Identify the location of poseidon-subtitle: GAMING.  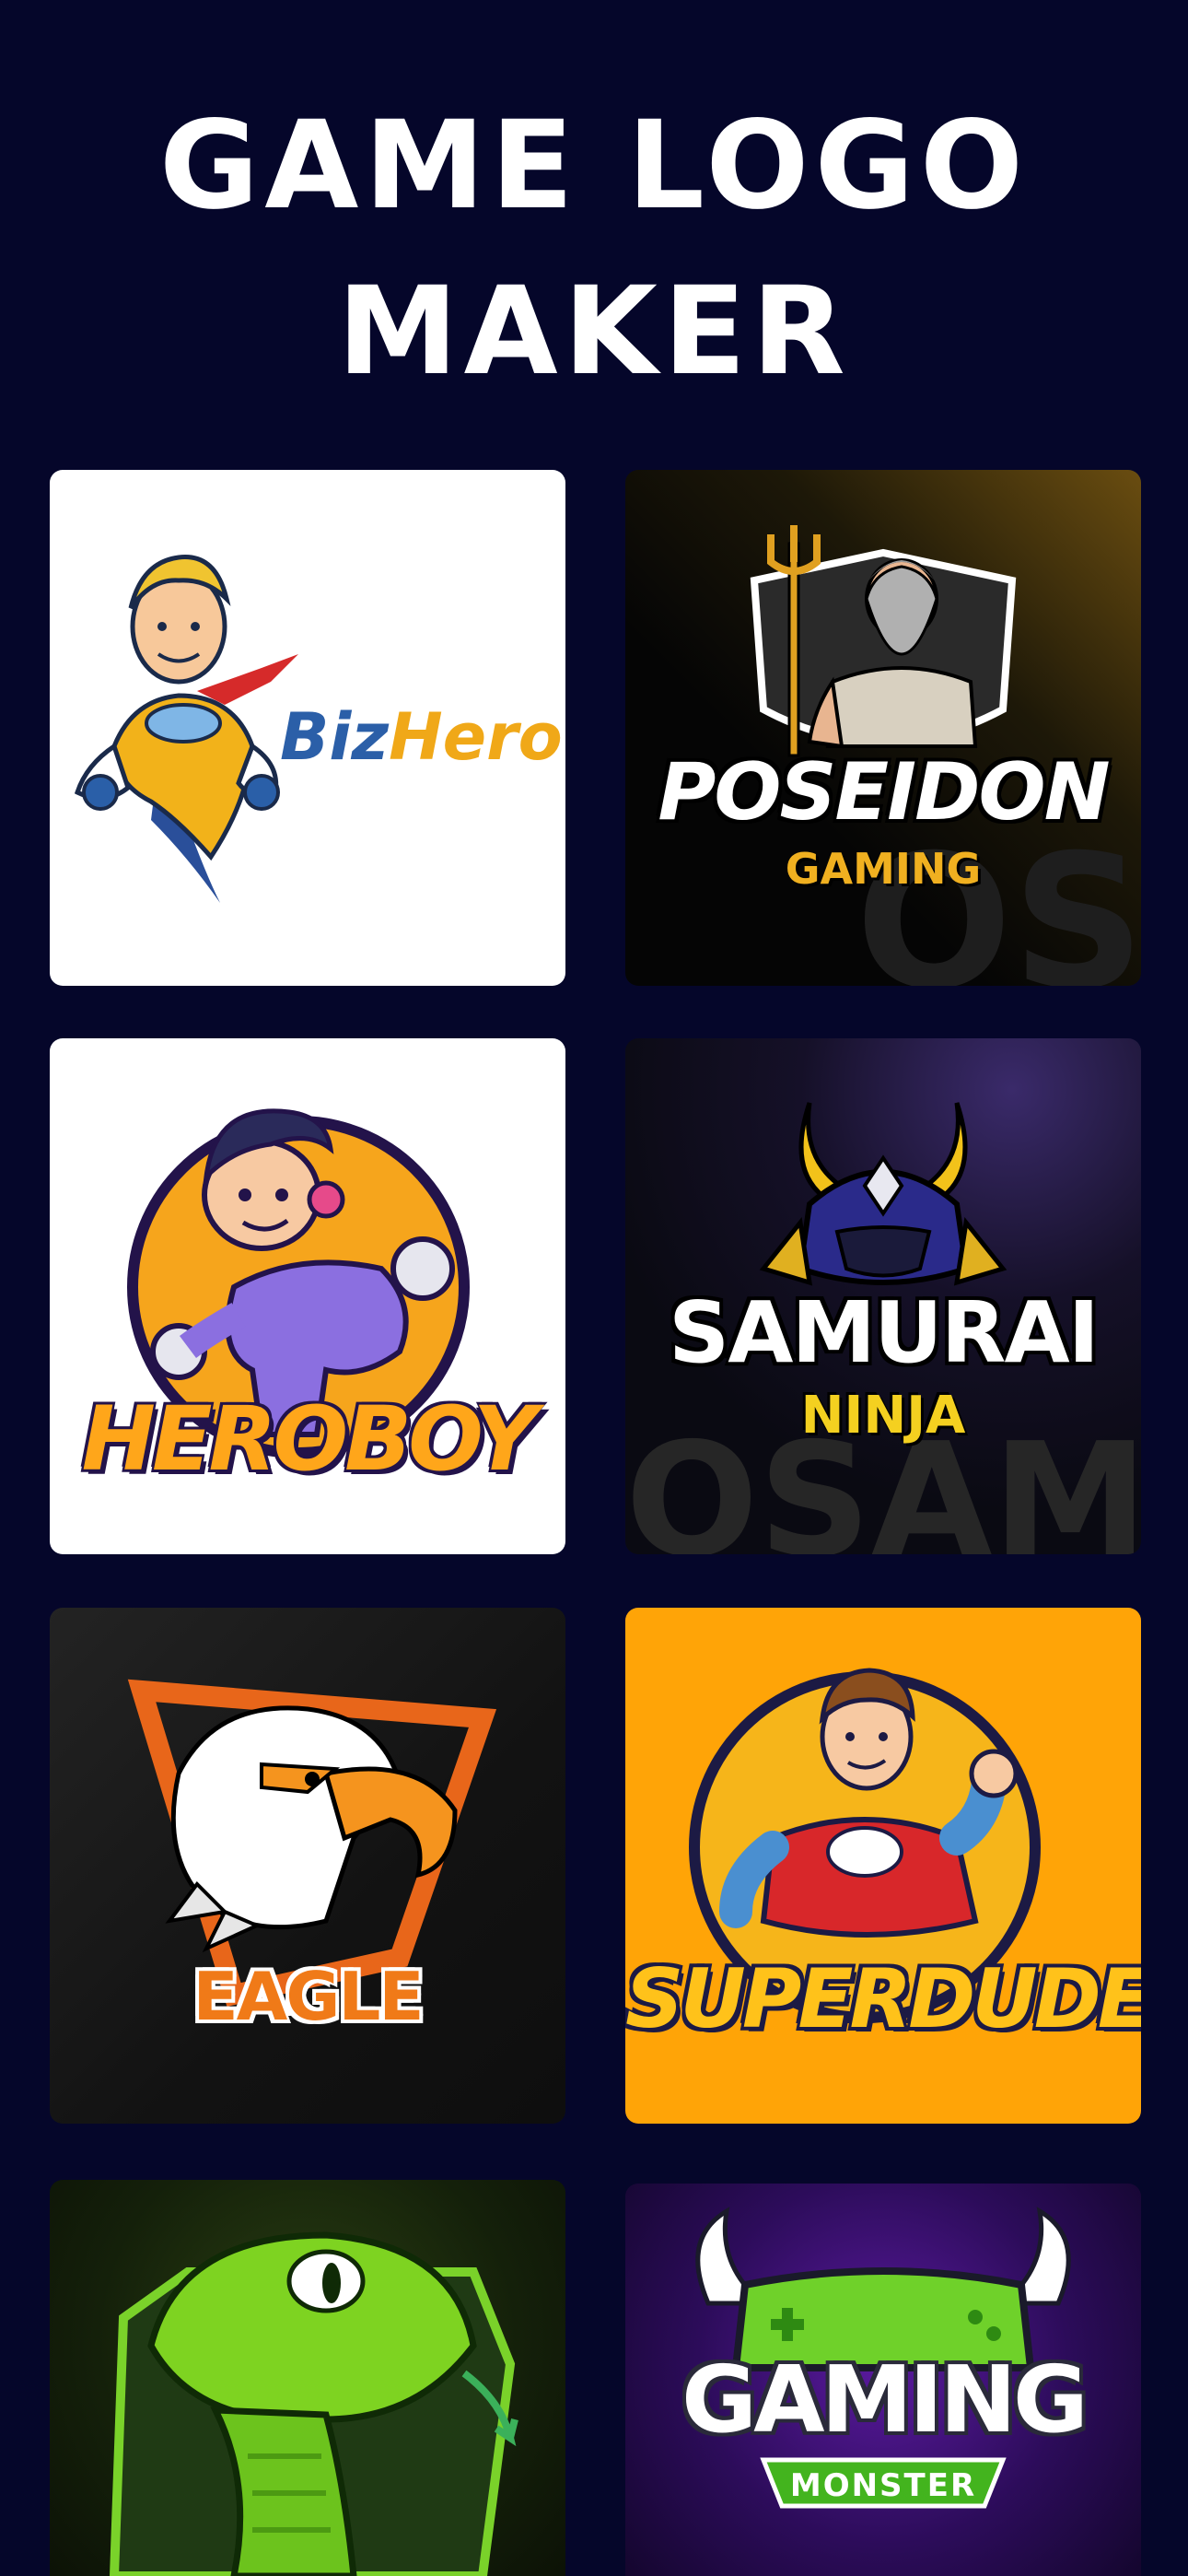
(883, 869).